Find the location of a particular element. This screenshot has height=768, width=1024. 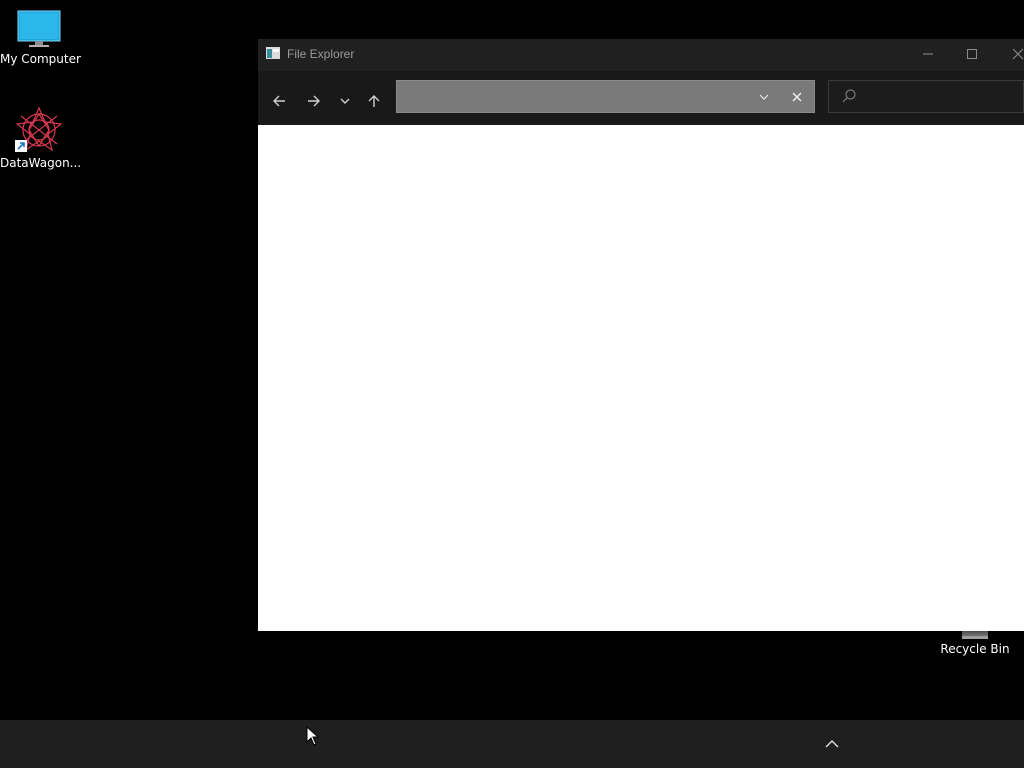

navigation-bar is located at coordinates (641, 98).